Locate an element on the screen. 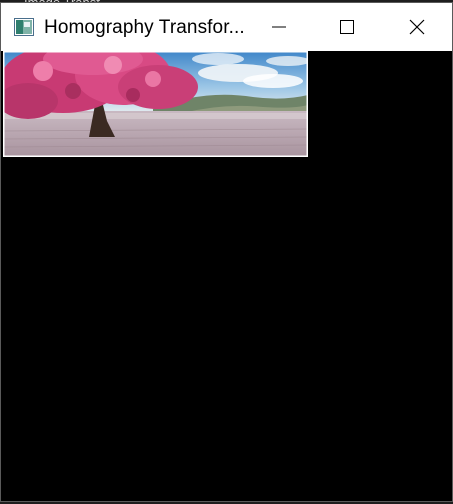 The image size is (453, 504). minimize-icon is located at coordinates (279, 27).